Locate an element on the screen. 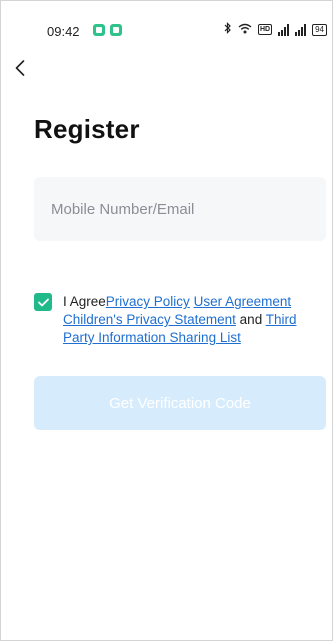 This screenshot has height=641, width=333. chevron-left-icon is located at coordinates (20, 68).